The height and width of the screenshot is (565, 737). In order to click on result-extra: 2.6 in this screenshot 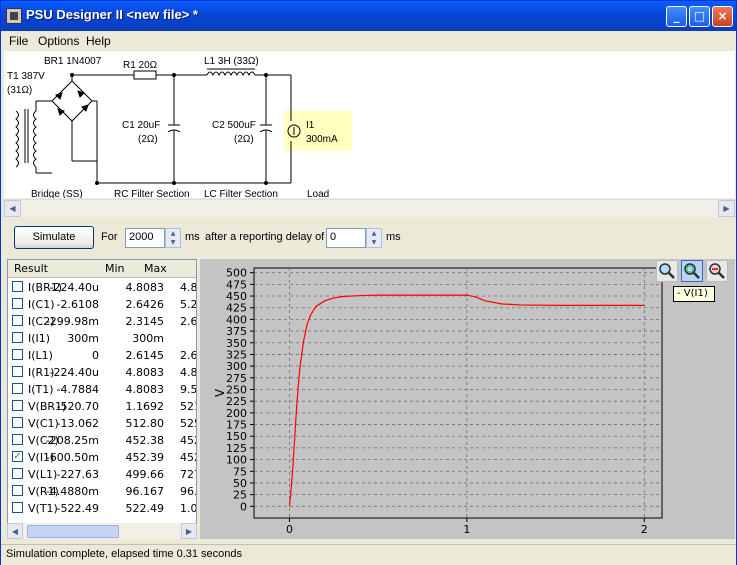, I will do `click(188, 321)`.